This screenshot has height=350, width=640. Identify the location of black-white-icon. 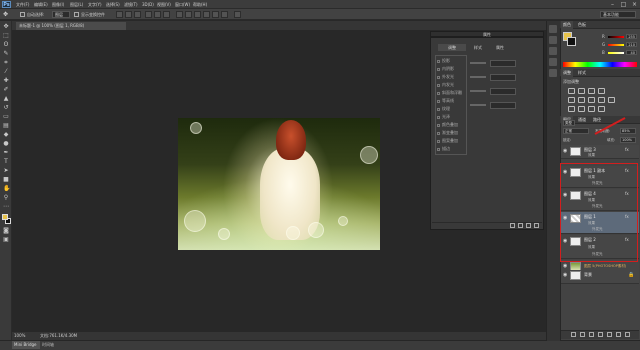
(601, 100).